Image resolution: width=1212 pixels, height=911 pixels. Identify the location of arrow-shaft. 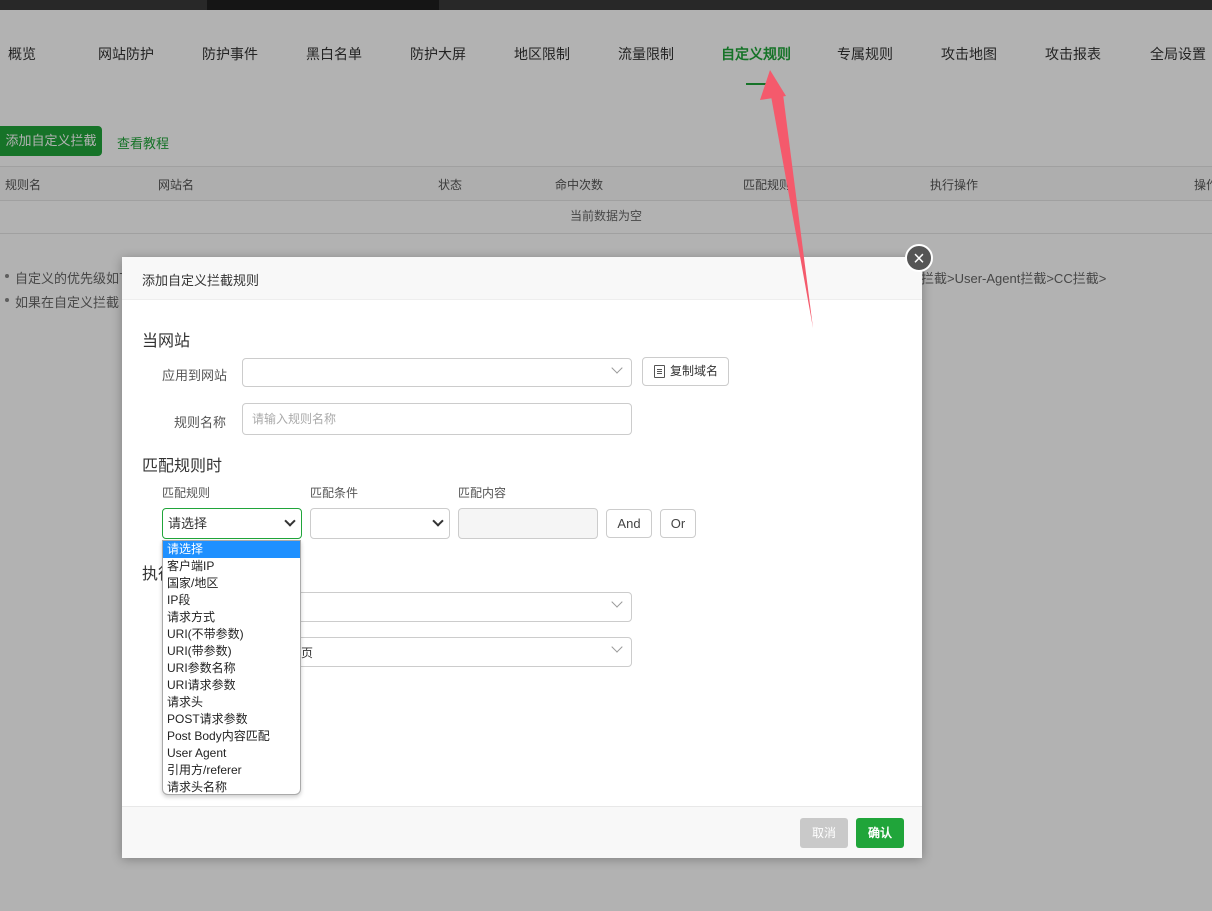
(792, 211).